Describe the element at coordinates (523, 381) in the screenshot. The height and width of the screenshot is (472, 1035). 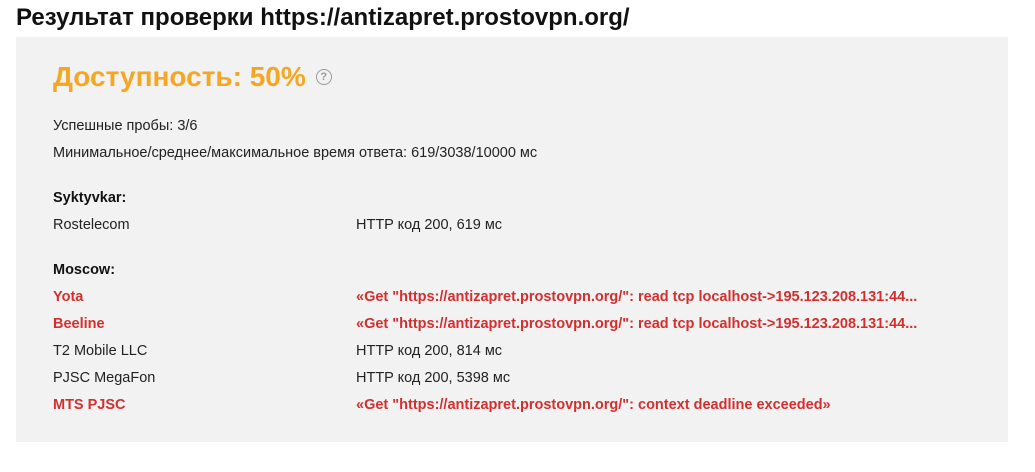
I see `probe-row: PJSC MegaFon HTTP код 200, 5398 мс` at that location.